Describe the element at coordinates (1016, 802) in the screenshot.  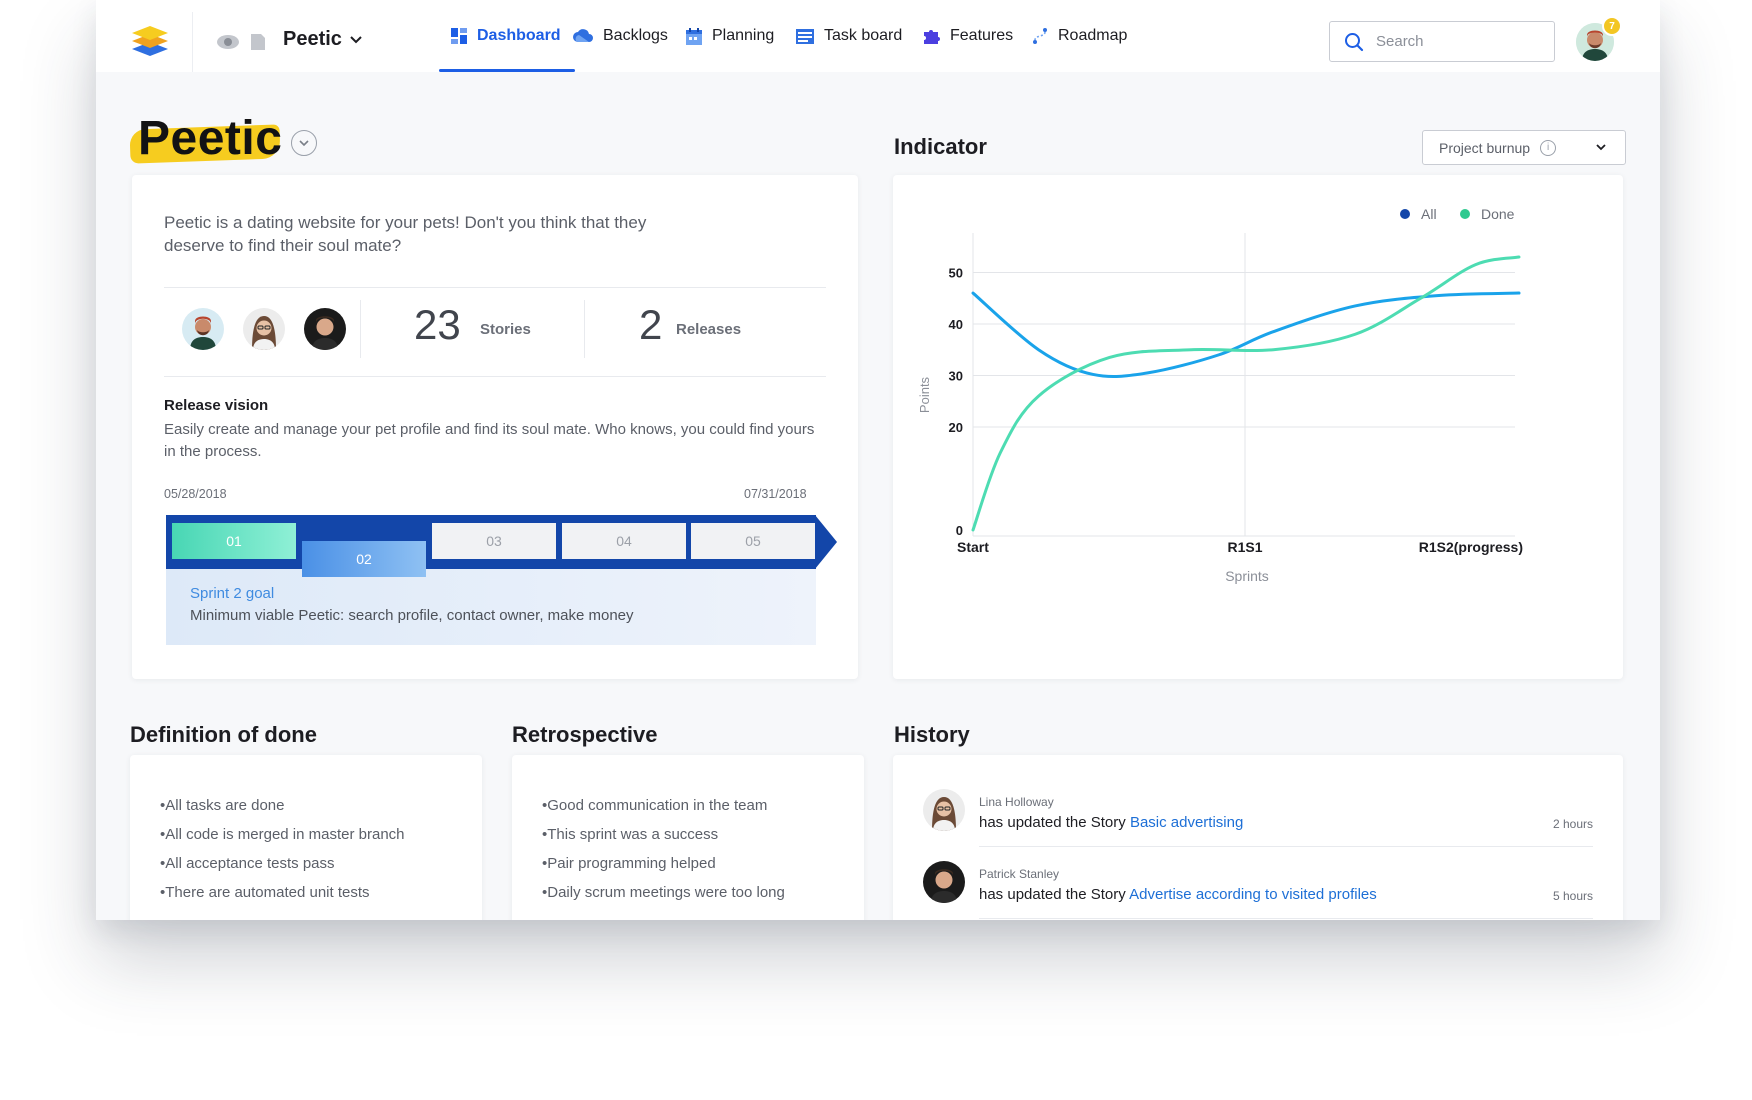
I see `history-user-name: Lina Holloway` at that location.